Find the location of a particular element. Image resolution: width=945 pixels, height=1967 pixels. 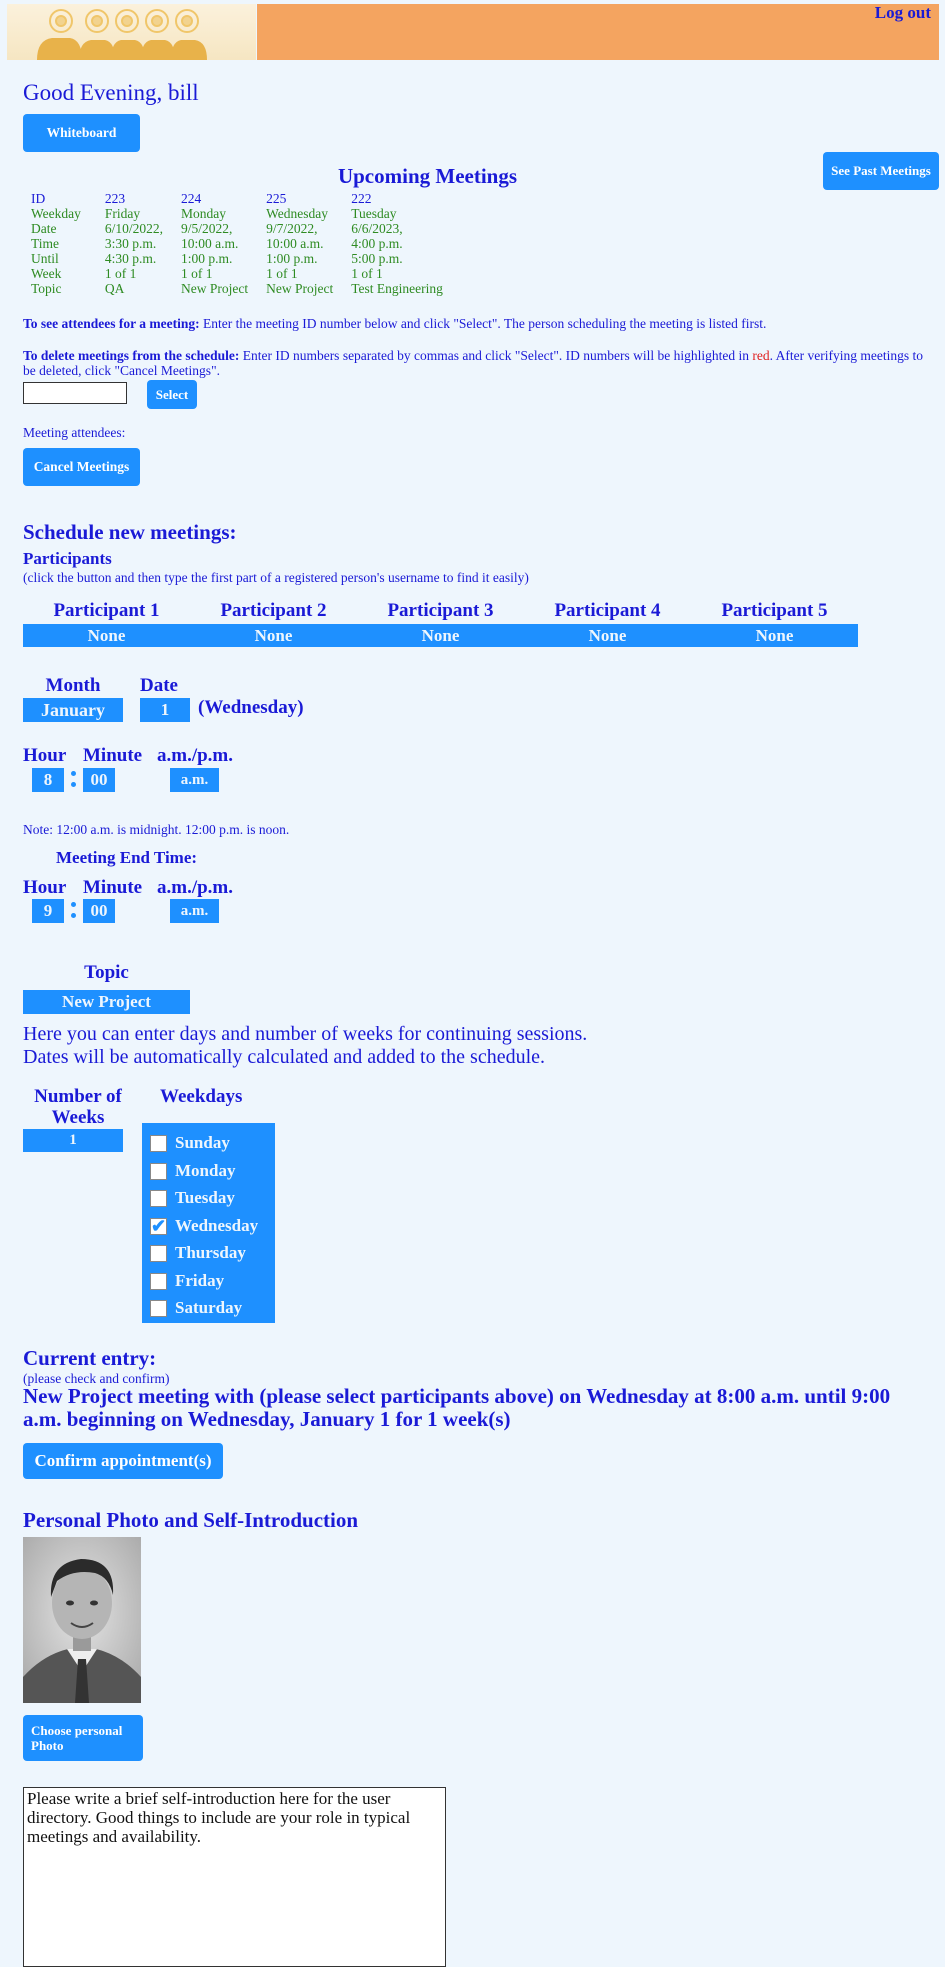

row-label: Until is located at coordinates (45, 258).